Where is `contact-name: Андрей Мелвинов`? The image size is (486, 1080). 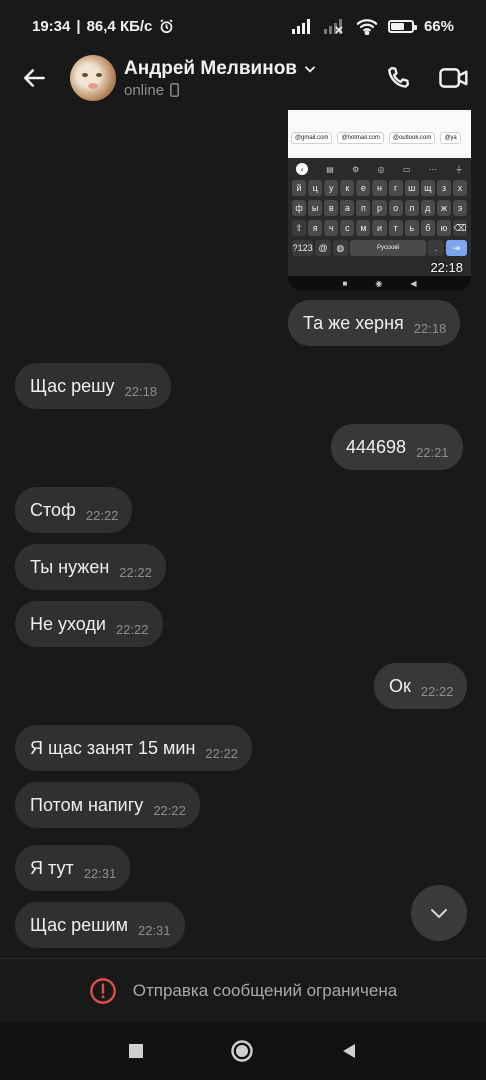
contact-name: Андрей Мелвинов is located at coordinates (220, 69).